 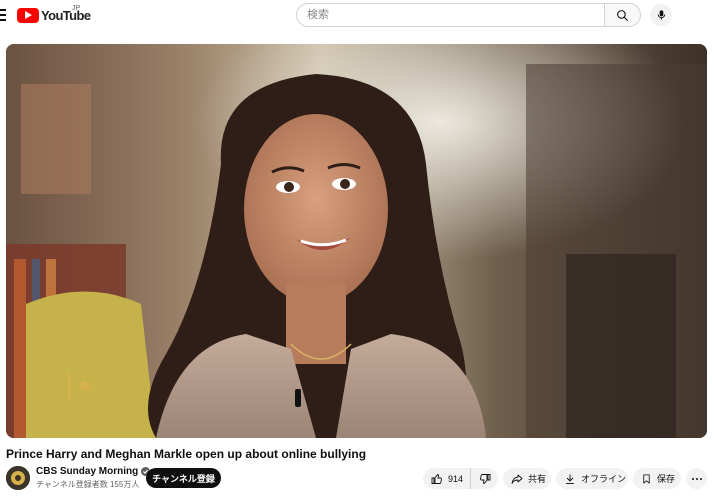 What do you see at coordinates (85, 386) in the screenshot?
I see `sun-icon` at bounding box center [85, 386].